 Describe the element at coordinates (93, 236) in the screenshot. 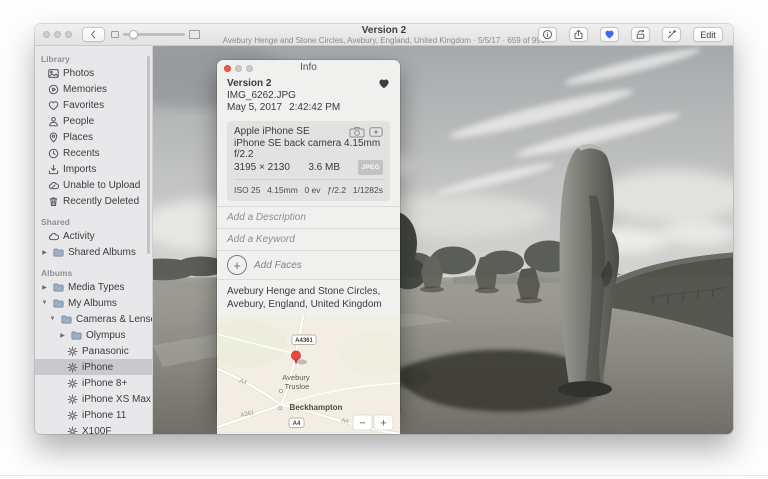

I see `sidebar-item-activity: Activity` at that location.